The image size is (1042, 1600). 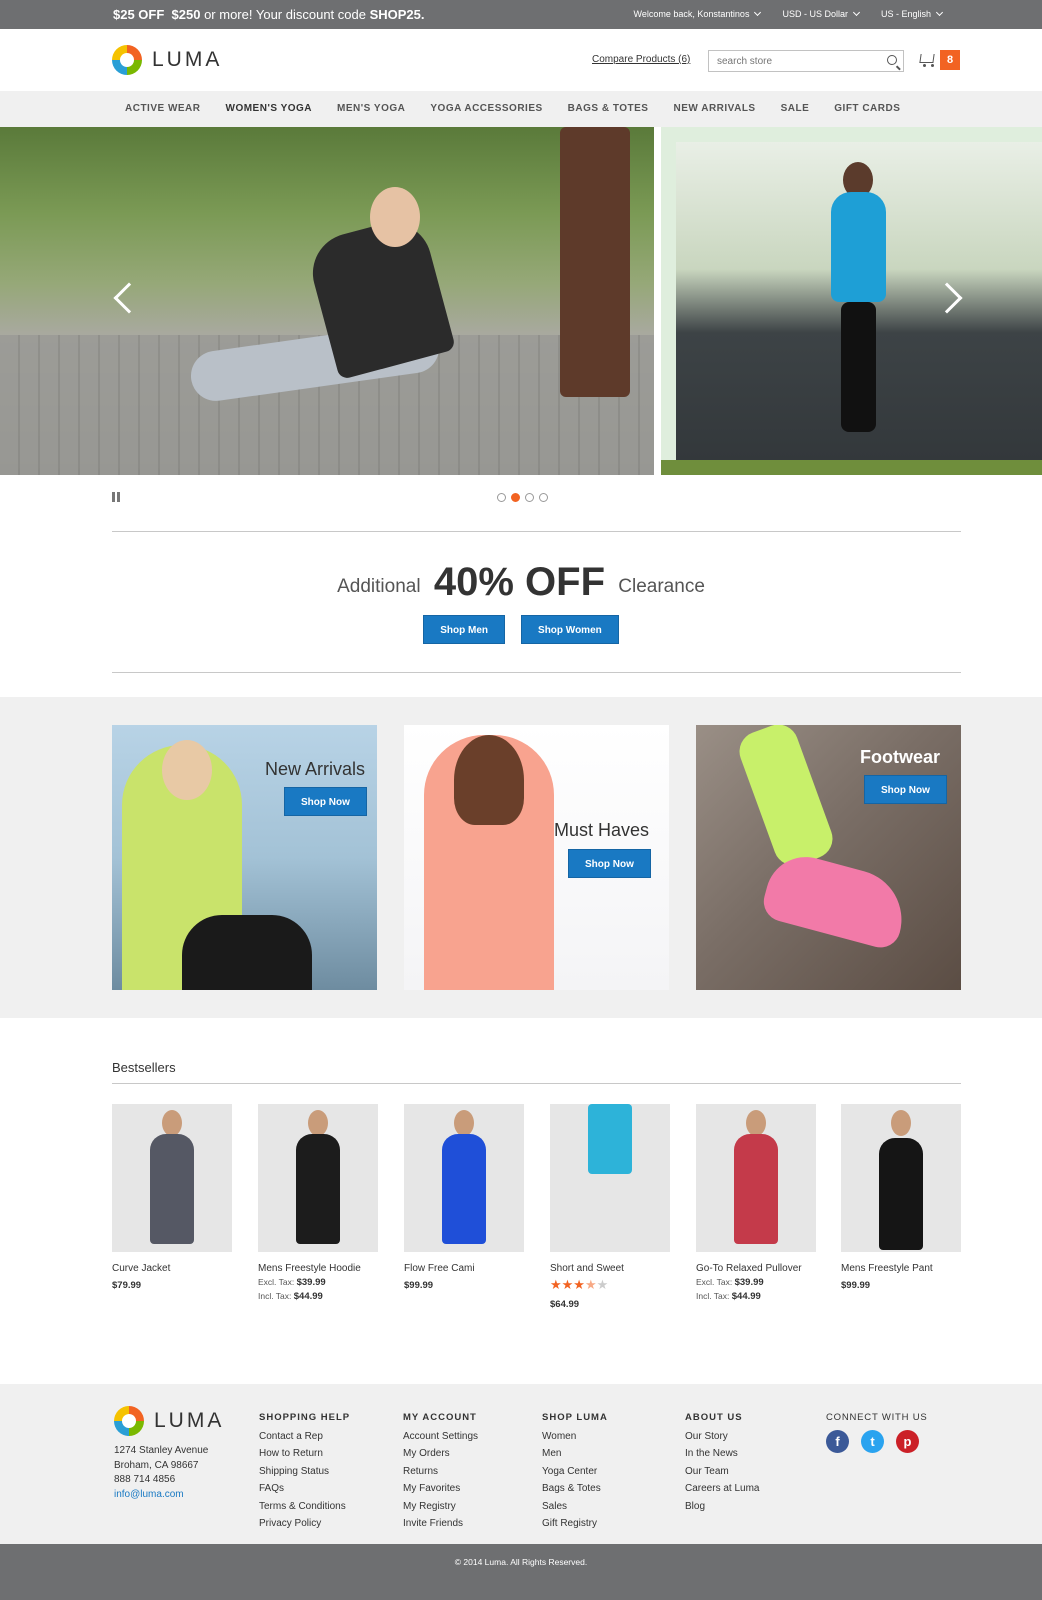 I want to click on footer-link: How to Return, so click(x=304, y=1453).